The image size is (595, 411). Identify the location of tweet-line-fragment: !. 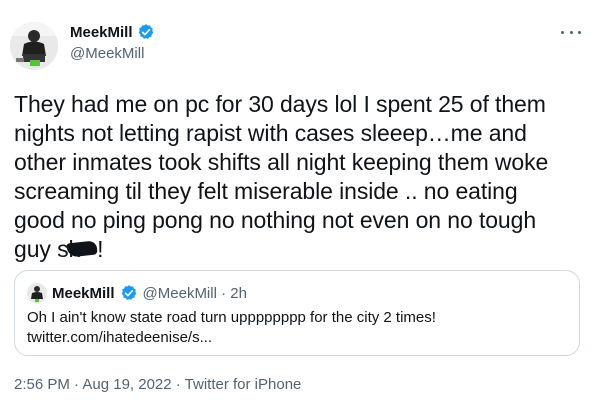
(100, 249).